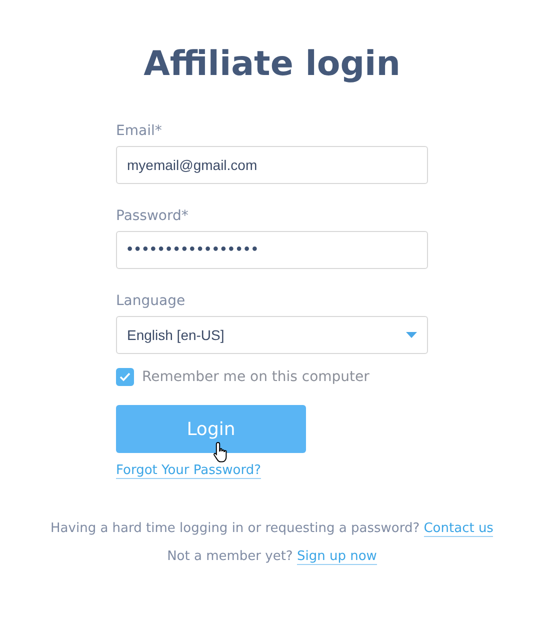  Describe the element at coordinates (272, 529) in the screenshot. I see `help-text: Having a hard time logging in or requesting a password? Contact us` at that location.